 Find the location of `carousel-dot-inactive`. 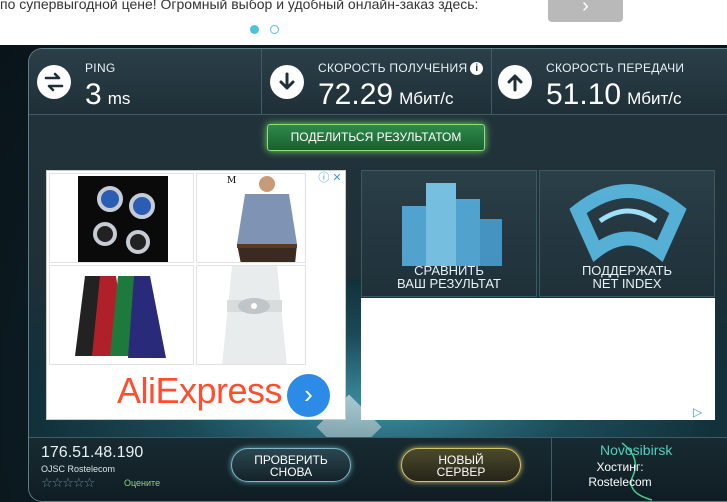

carousel-dot-inactive is located at coordinates (274, 29).